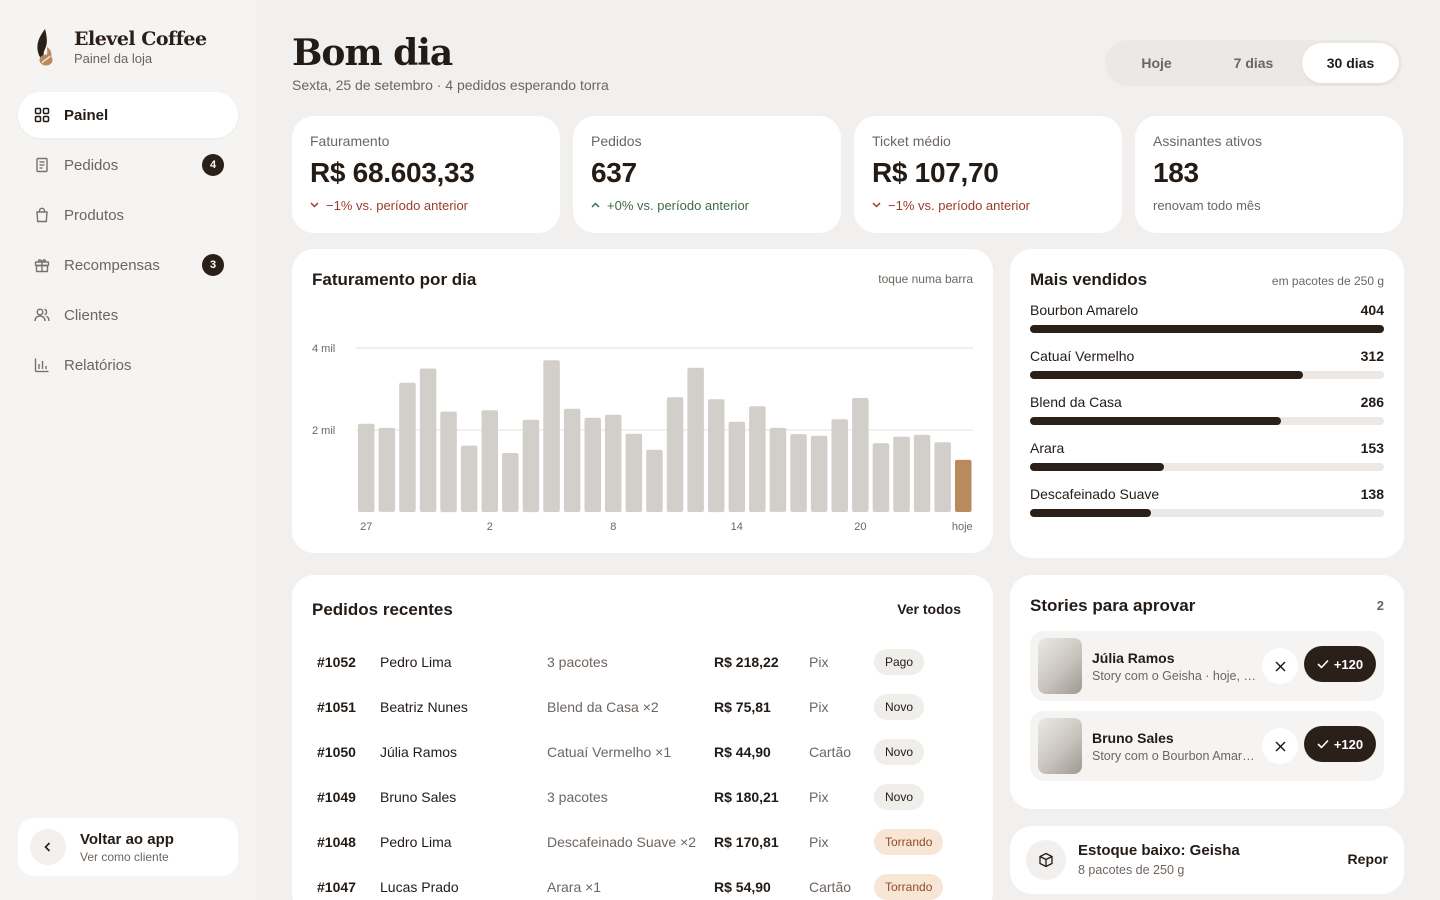 The width and height of the screenshot is (1440, 900). I want to click on sidebar-item-clientes: Clientes, so click(128, 315).